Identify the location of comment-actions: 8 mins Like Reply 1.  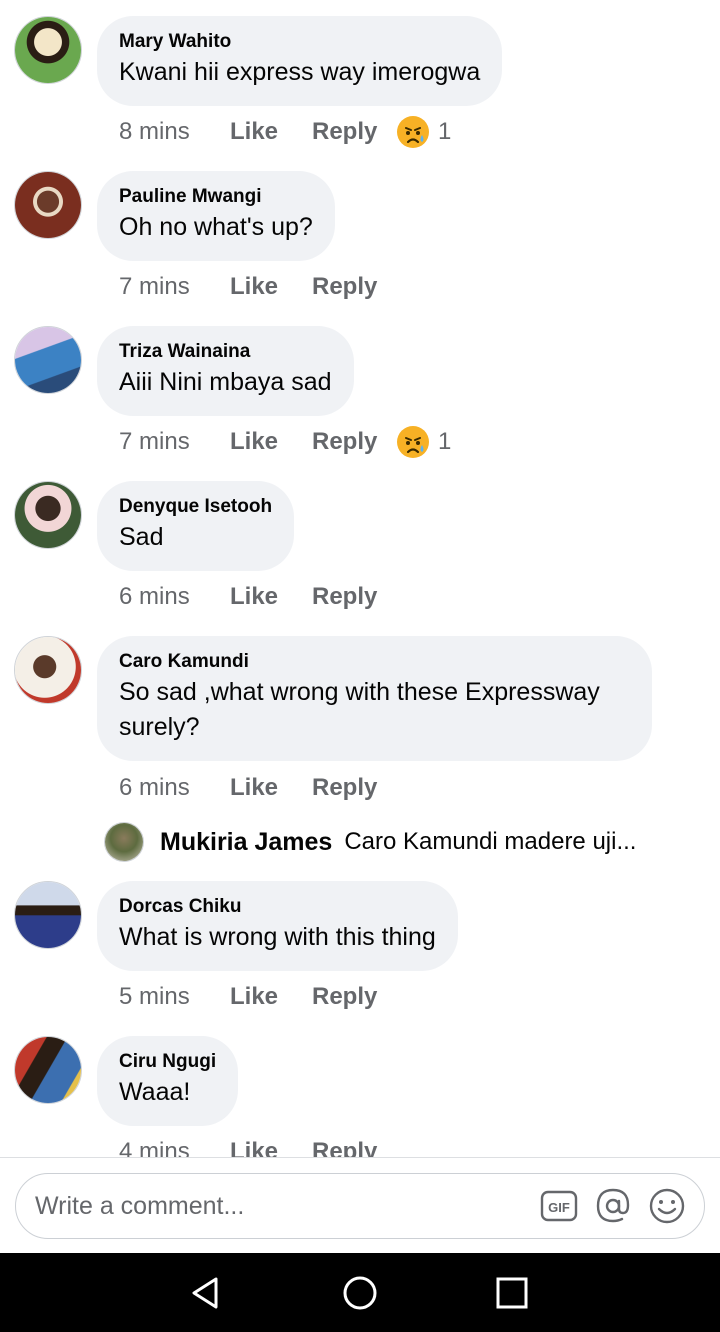
(285, 132).